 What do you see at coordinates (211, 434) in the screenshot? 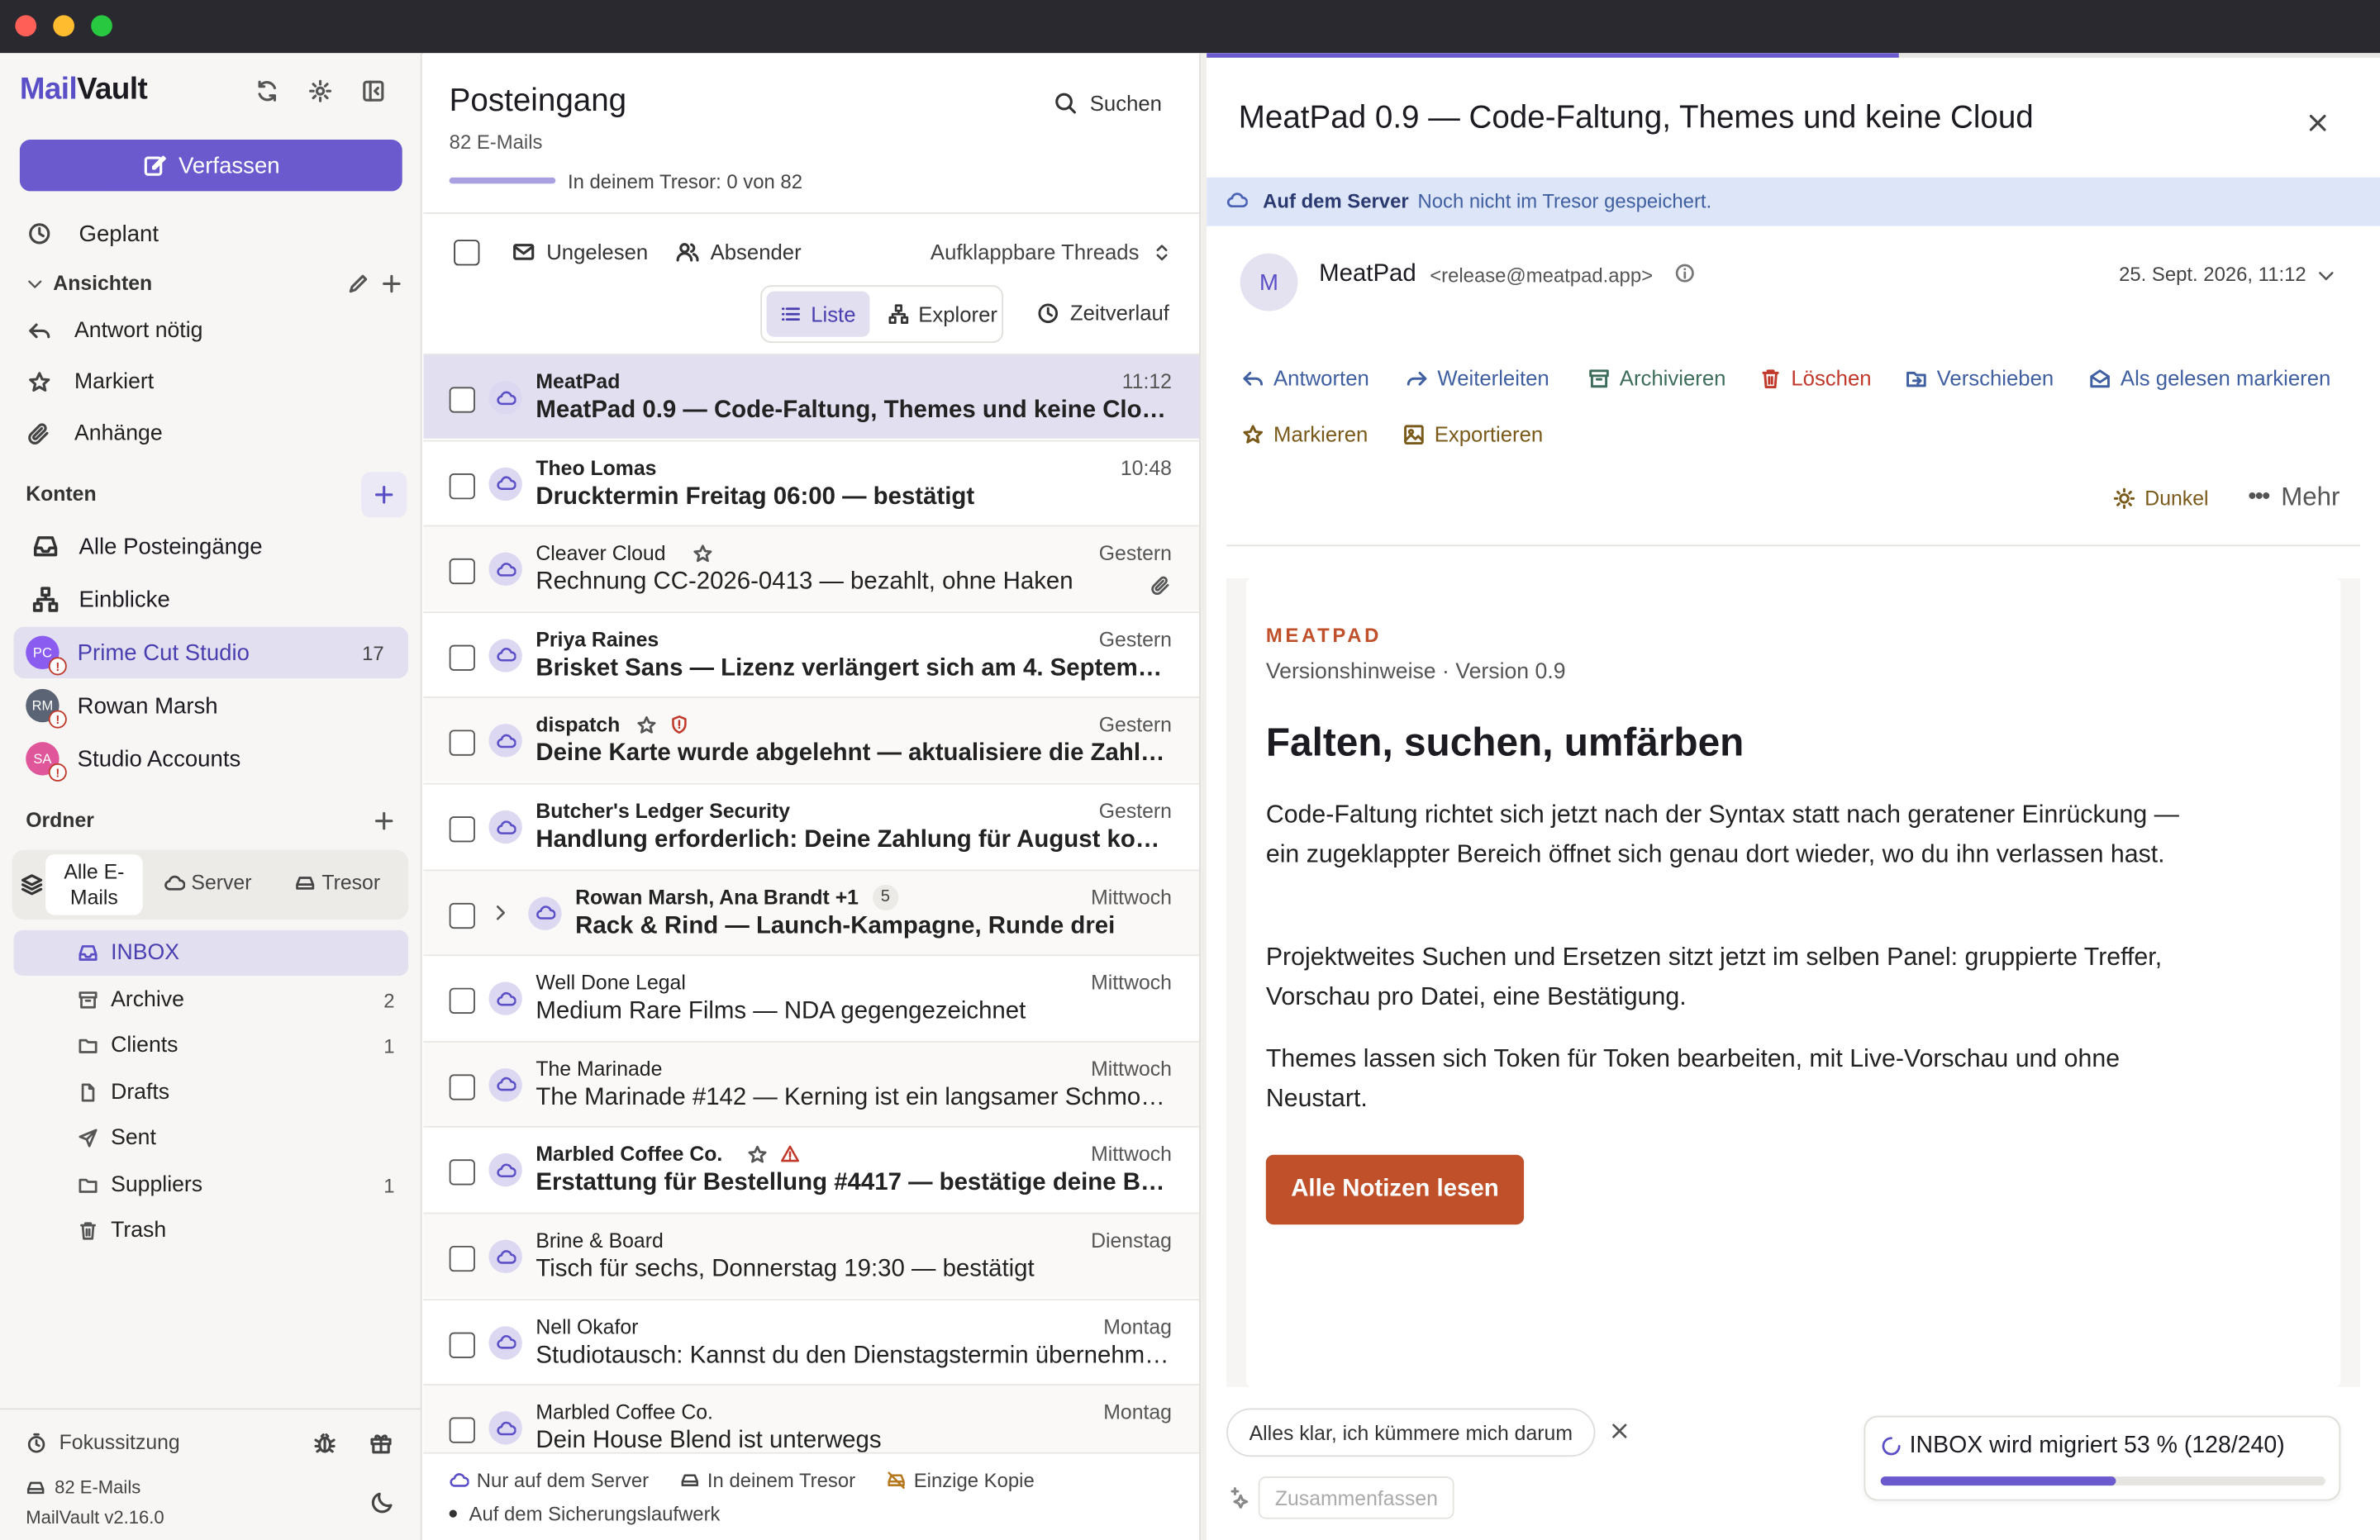
I see `view-attachments: Anhänge` at bounding box center [211, 434].